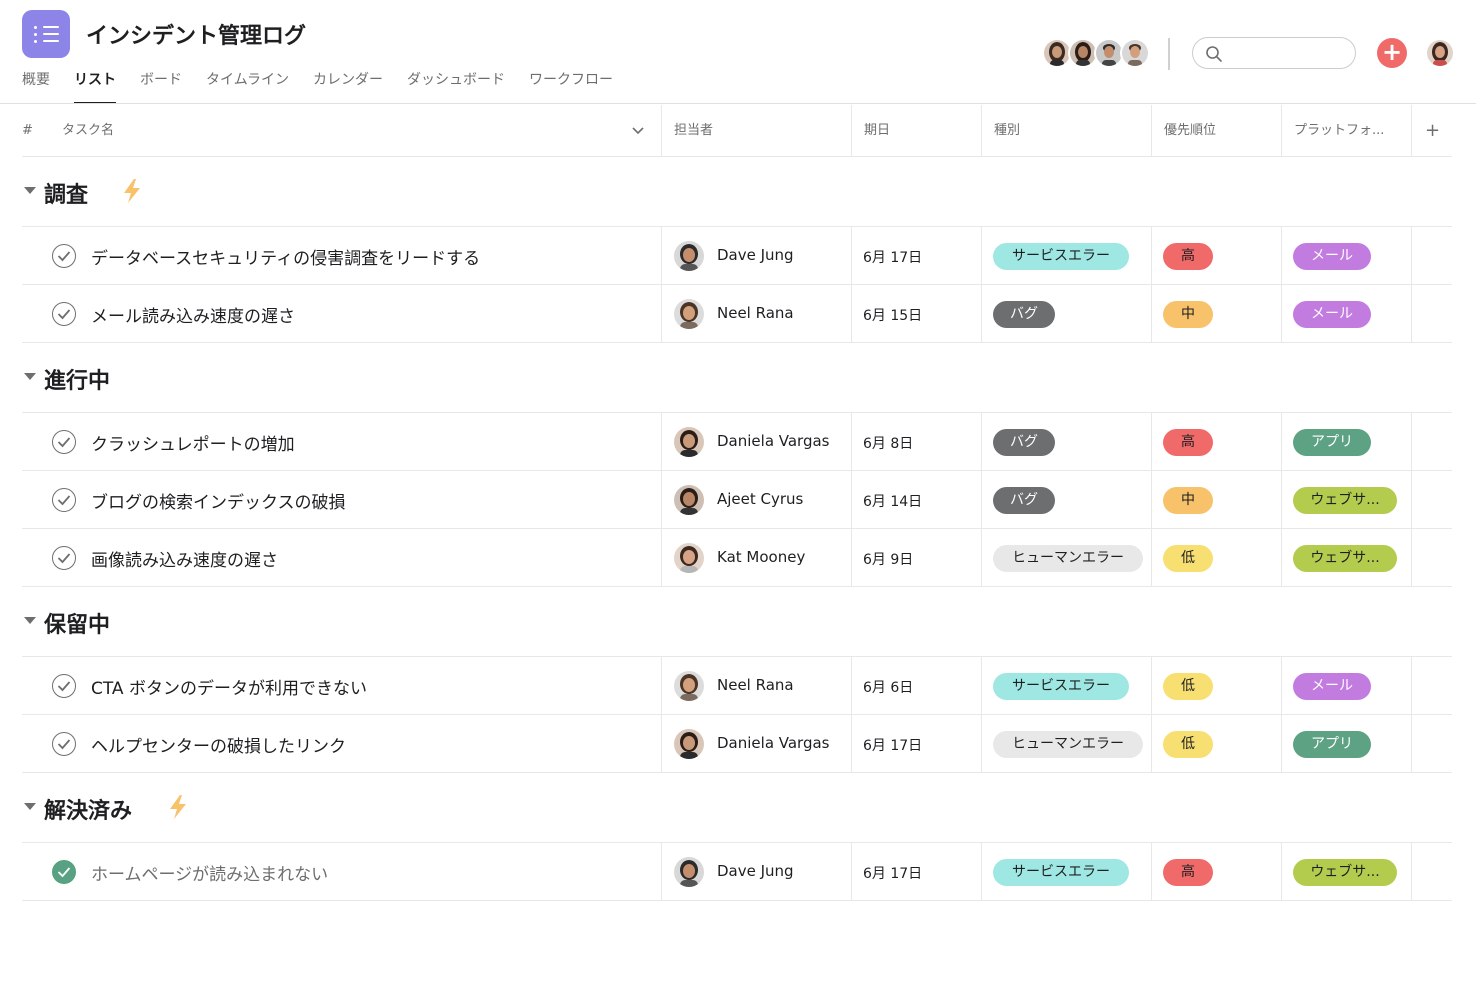 Image resolution: width=1476 pixels, height=984 pixels. I want to click on tab-workflow: ワークフロー, so click(571, 87).